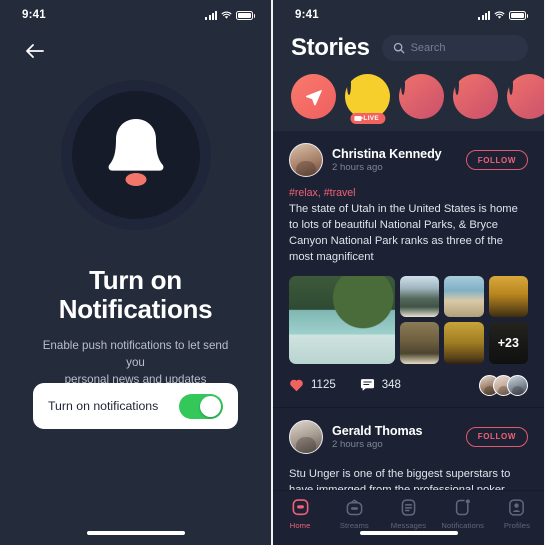 Image resolution: width=545 pixels, height=545 pixels. What do you see at coordinates (135, 406) in the screenshot?
I see `turn-on-notifications-row: Turn on notifications` at bounding box center [135, 406].